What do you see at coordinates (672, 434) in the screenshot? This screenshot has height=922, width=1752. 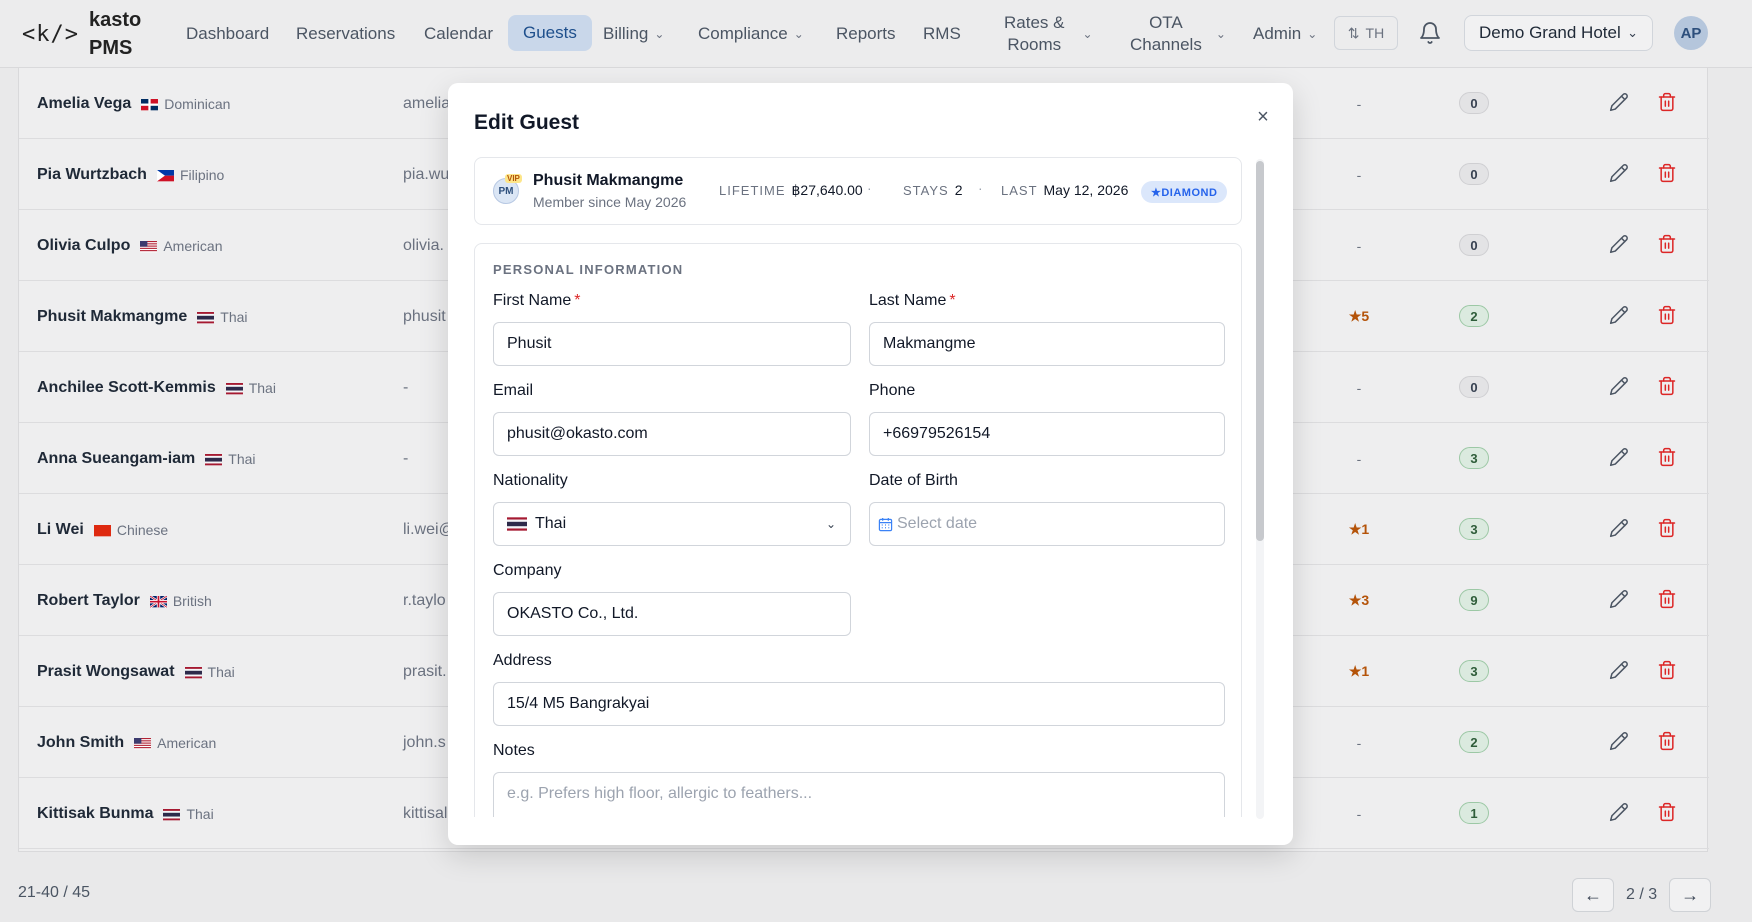 I see `email-field: phusit@okasto.com` at bounding box center [672, 434].